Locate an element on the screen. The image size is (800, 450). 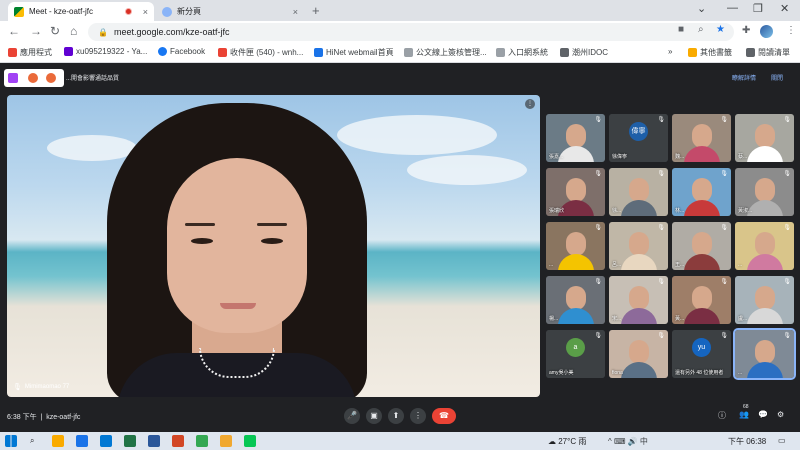
participant-tile: a 🎙 amy吳小美 is located at coordinates (575, 354).